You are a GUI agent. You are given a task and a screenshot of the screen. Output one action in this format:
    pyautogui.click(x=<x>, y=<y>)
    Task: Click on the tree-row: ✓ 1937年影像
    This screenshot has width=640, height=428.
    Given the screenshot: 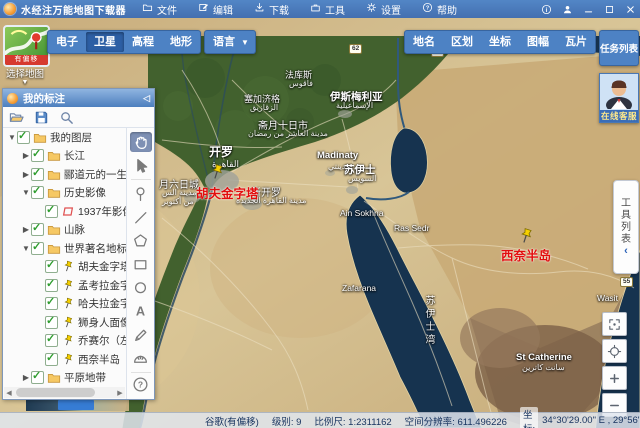 What is the action you would take?
    pyautogui.click(x=64, y=211)
    